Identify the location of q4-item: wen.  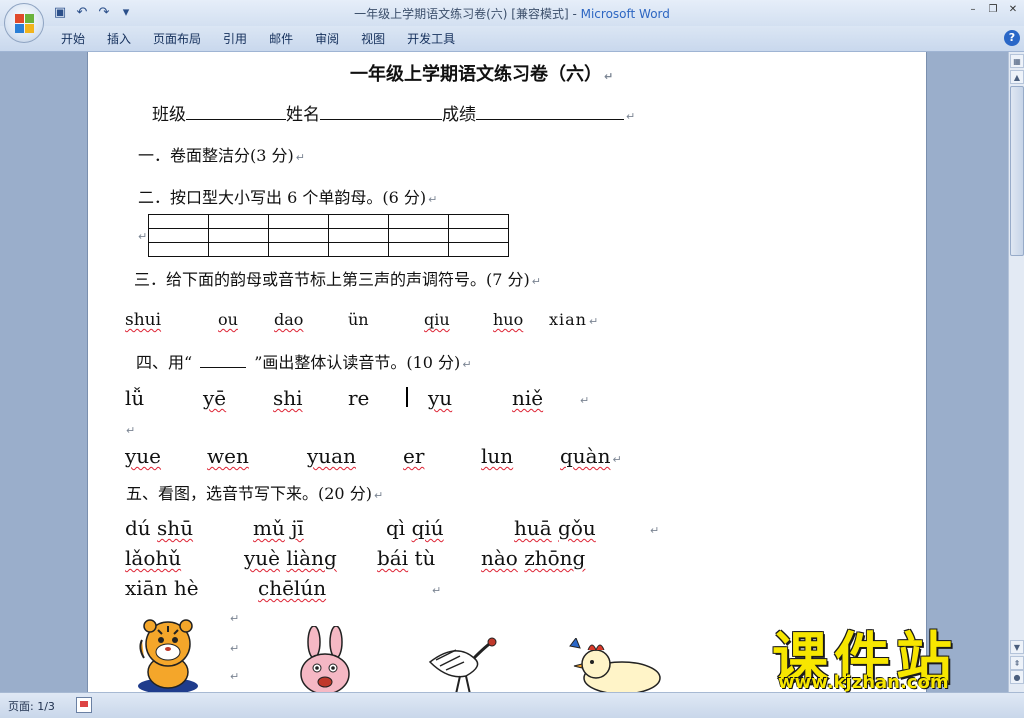
(228, 456).